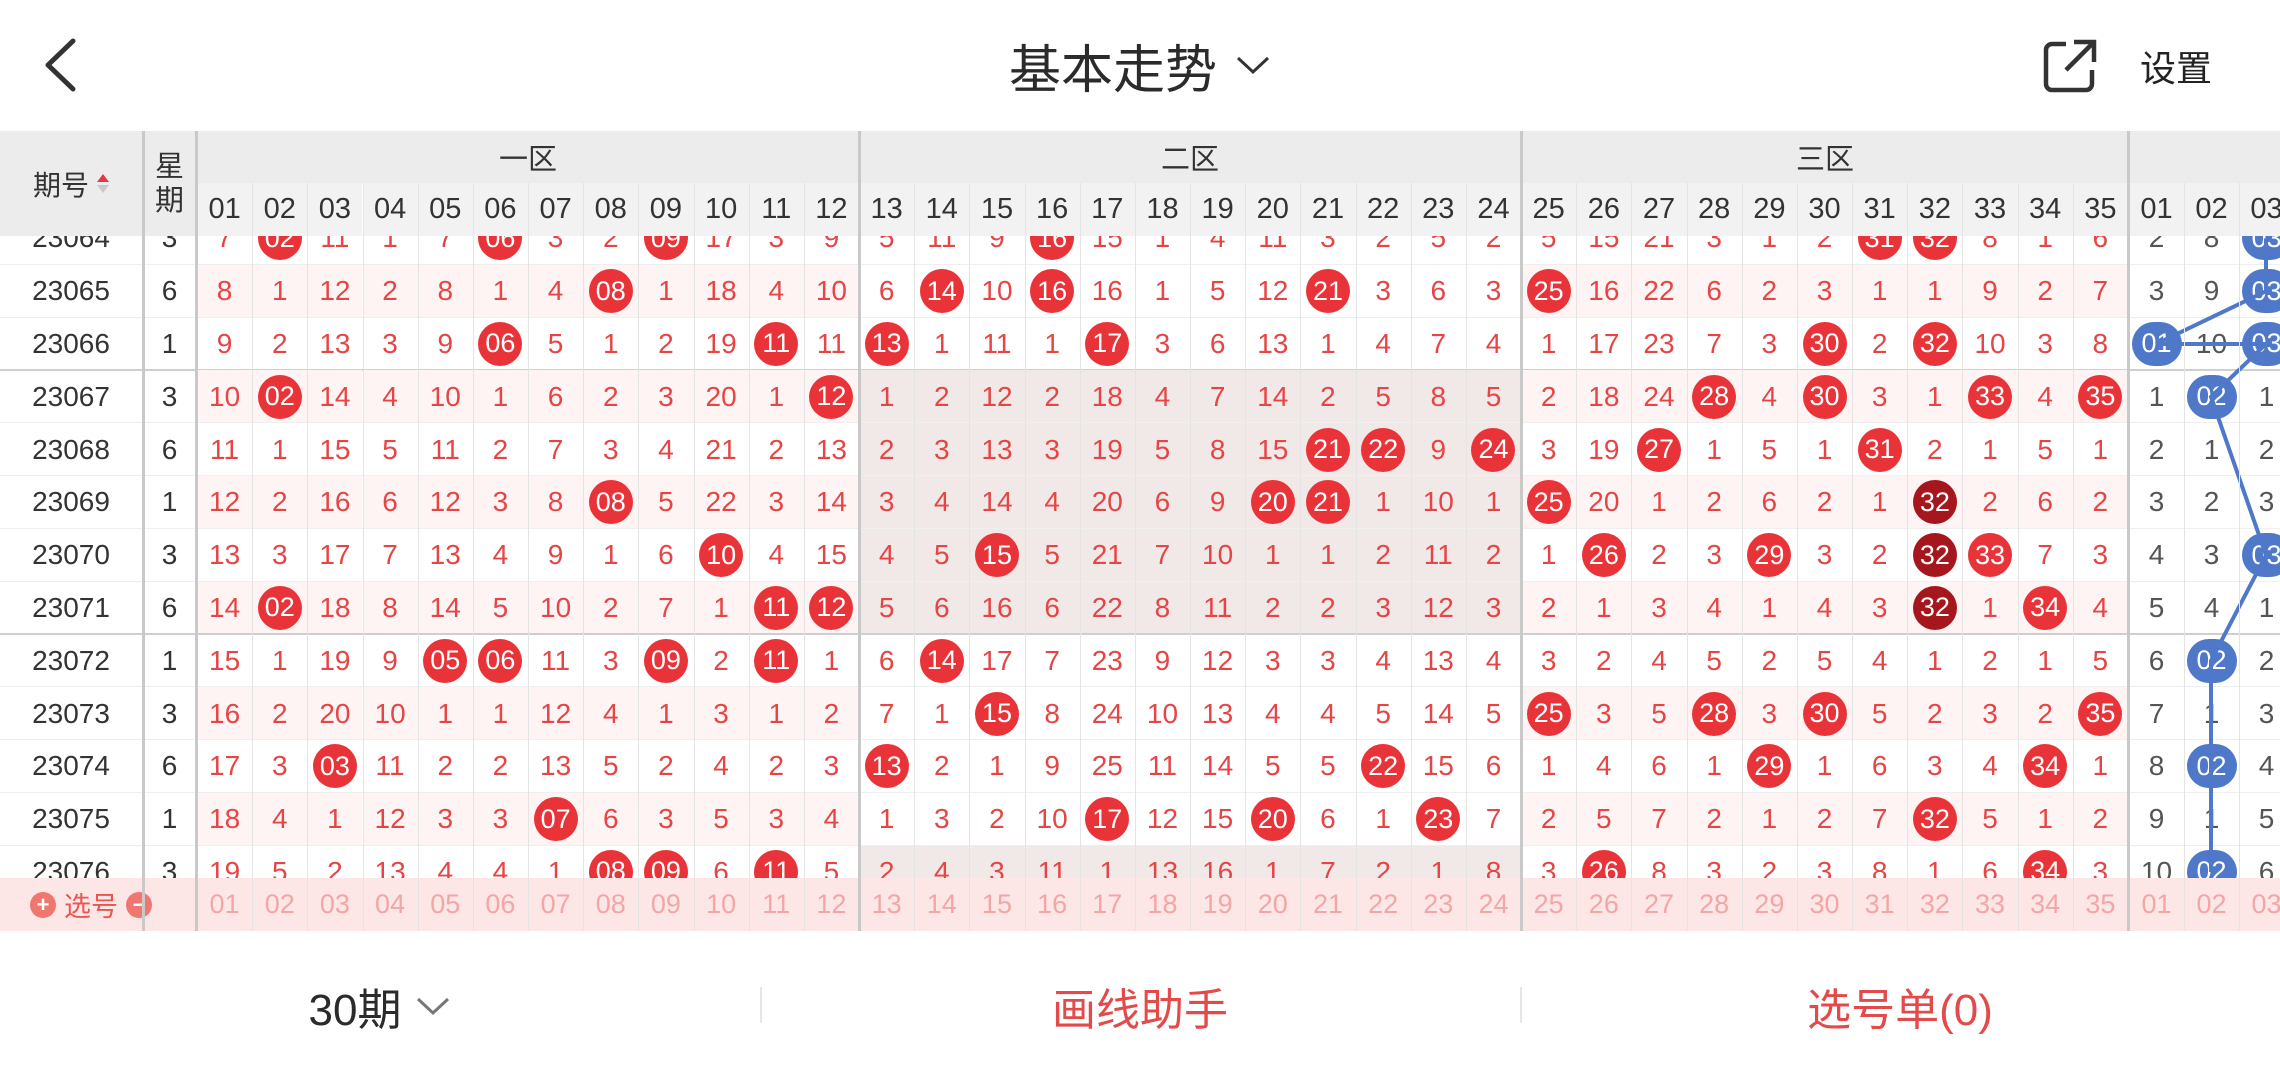  I want to click on drawn-number-ball: 06, so click(500, 660).